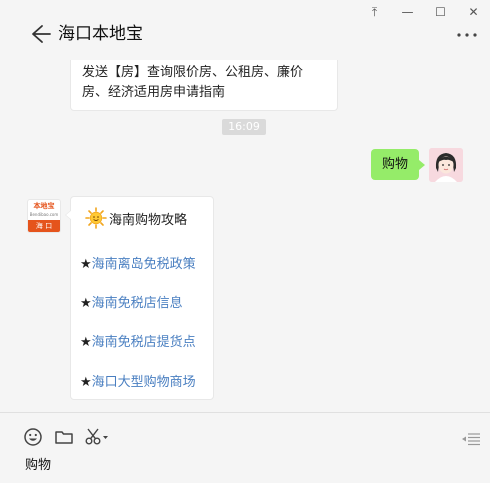  What do you see at coordinates (374, 12) in the screenshot?
I see `pin-button: ⤒` at bounding box center [374, 12].